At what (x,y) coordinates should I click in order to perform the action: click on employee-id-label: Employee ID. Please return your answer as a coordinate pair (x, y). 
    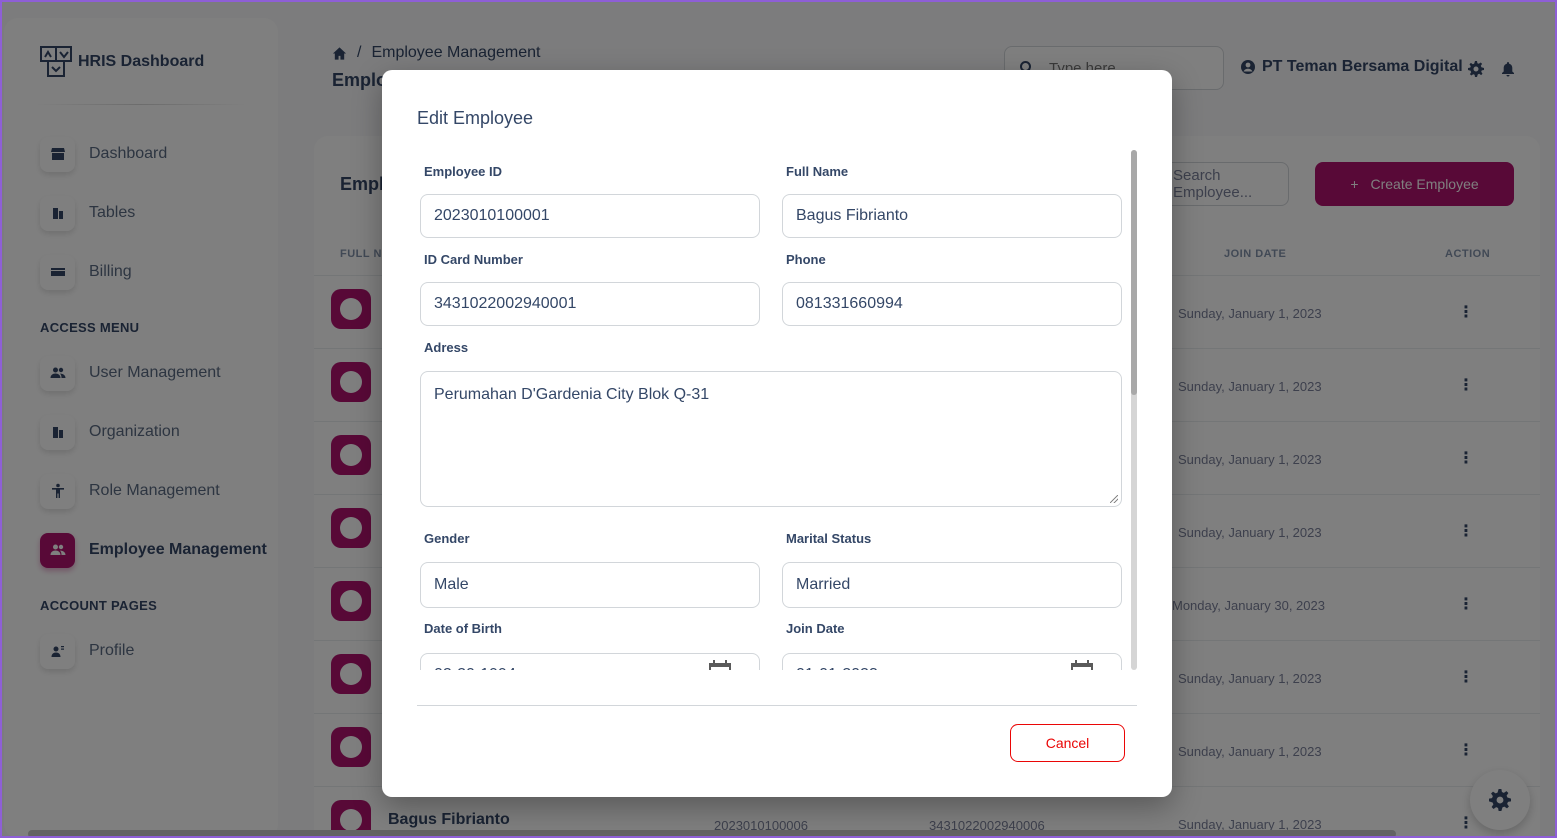
    Looking at the image, I should click on (463, 171).